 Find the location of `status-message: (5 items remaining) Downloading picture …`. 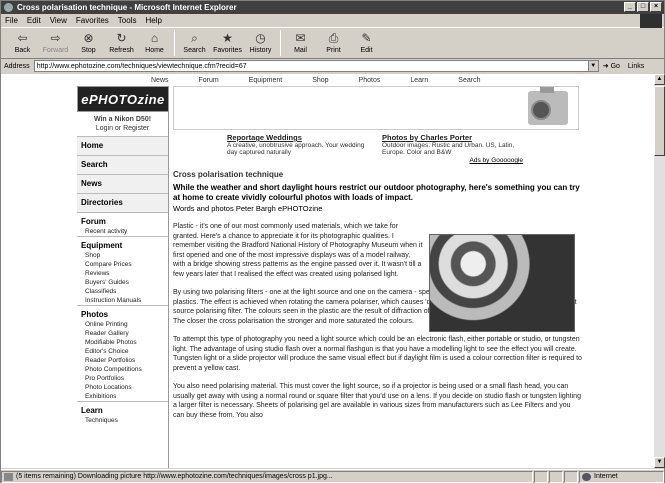

status-message: (5 items remaining) Downloading picture … is located at coordinates (267, 476).